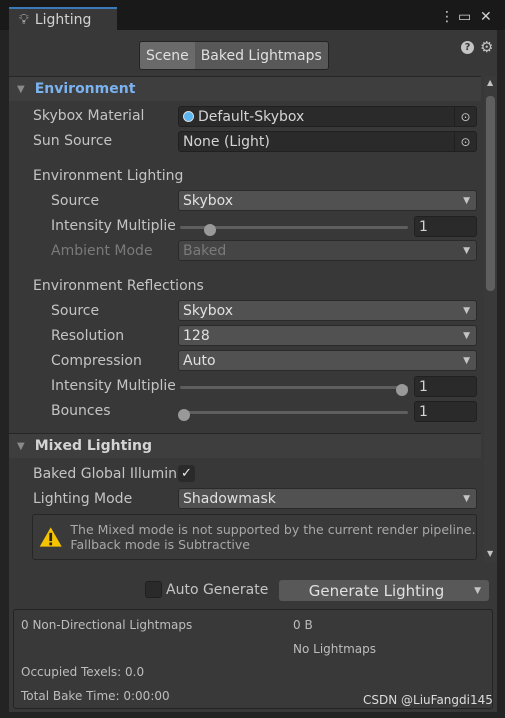 Image resolution: width=505 pixels, height=718 pixels. I want to click on reflection-intensity-input: 1, so click(445, 386).